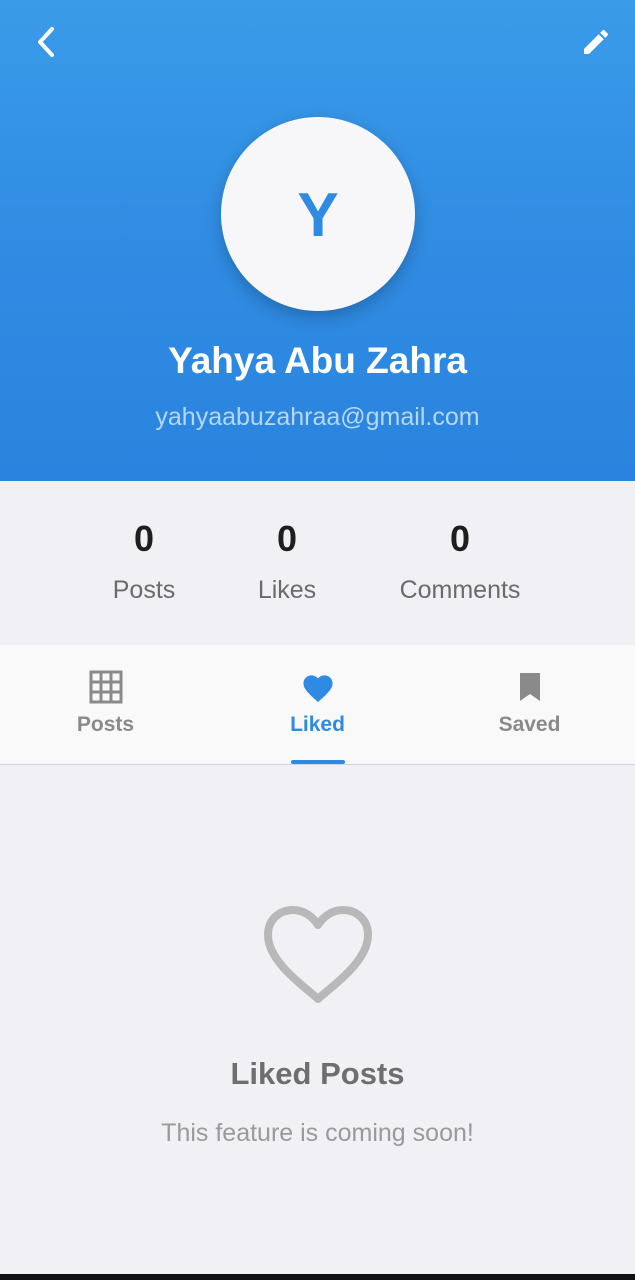  I want to click on tab-liked: Liked, so click(317, 704).